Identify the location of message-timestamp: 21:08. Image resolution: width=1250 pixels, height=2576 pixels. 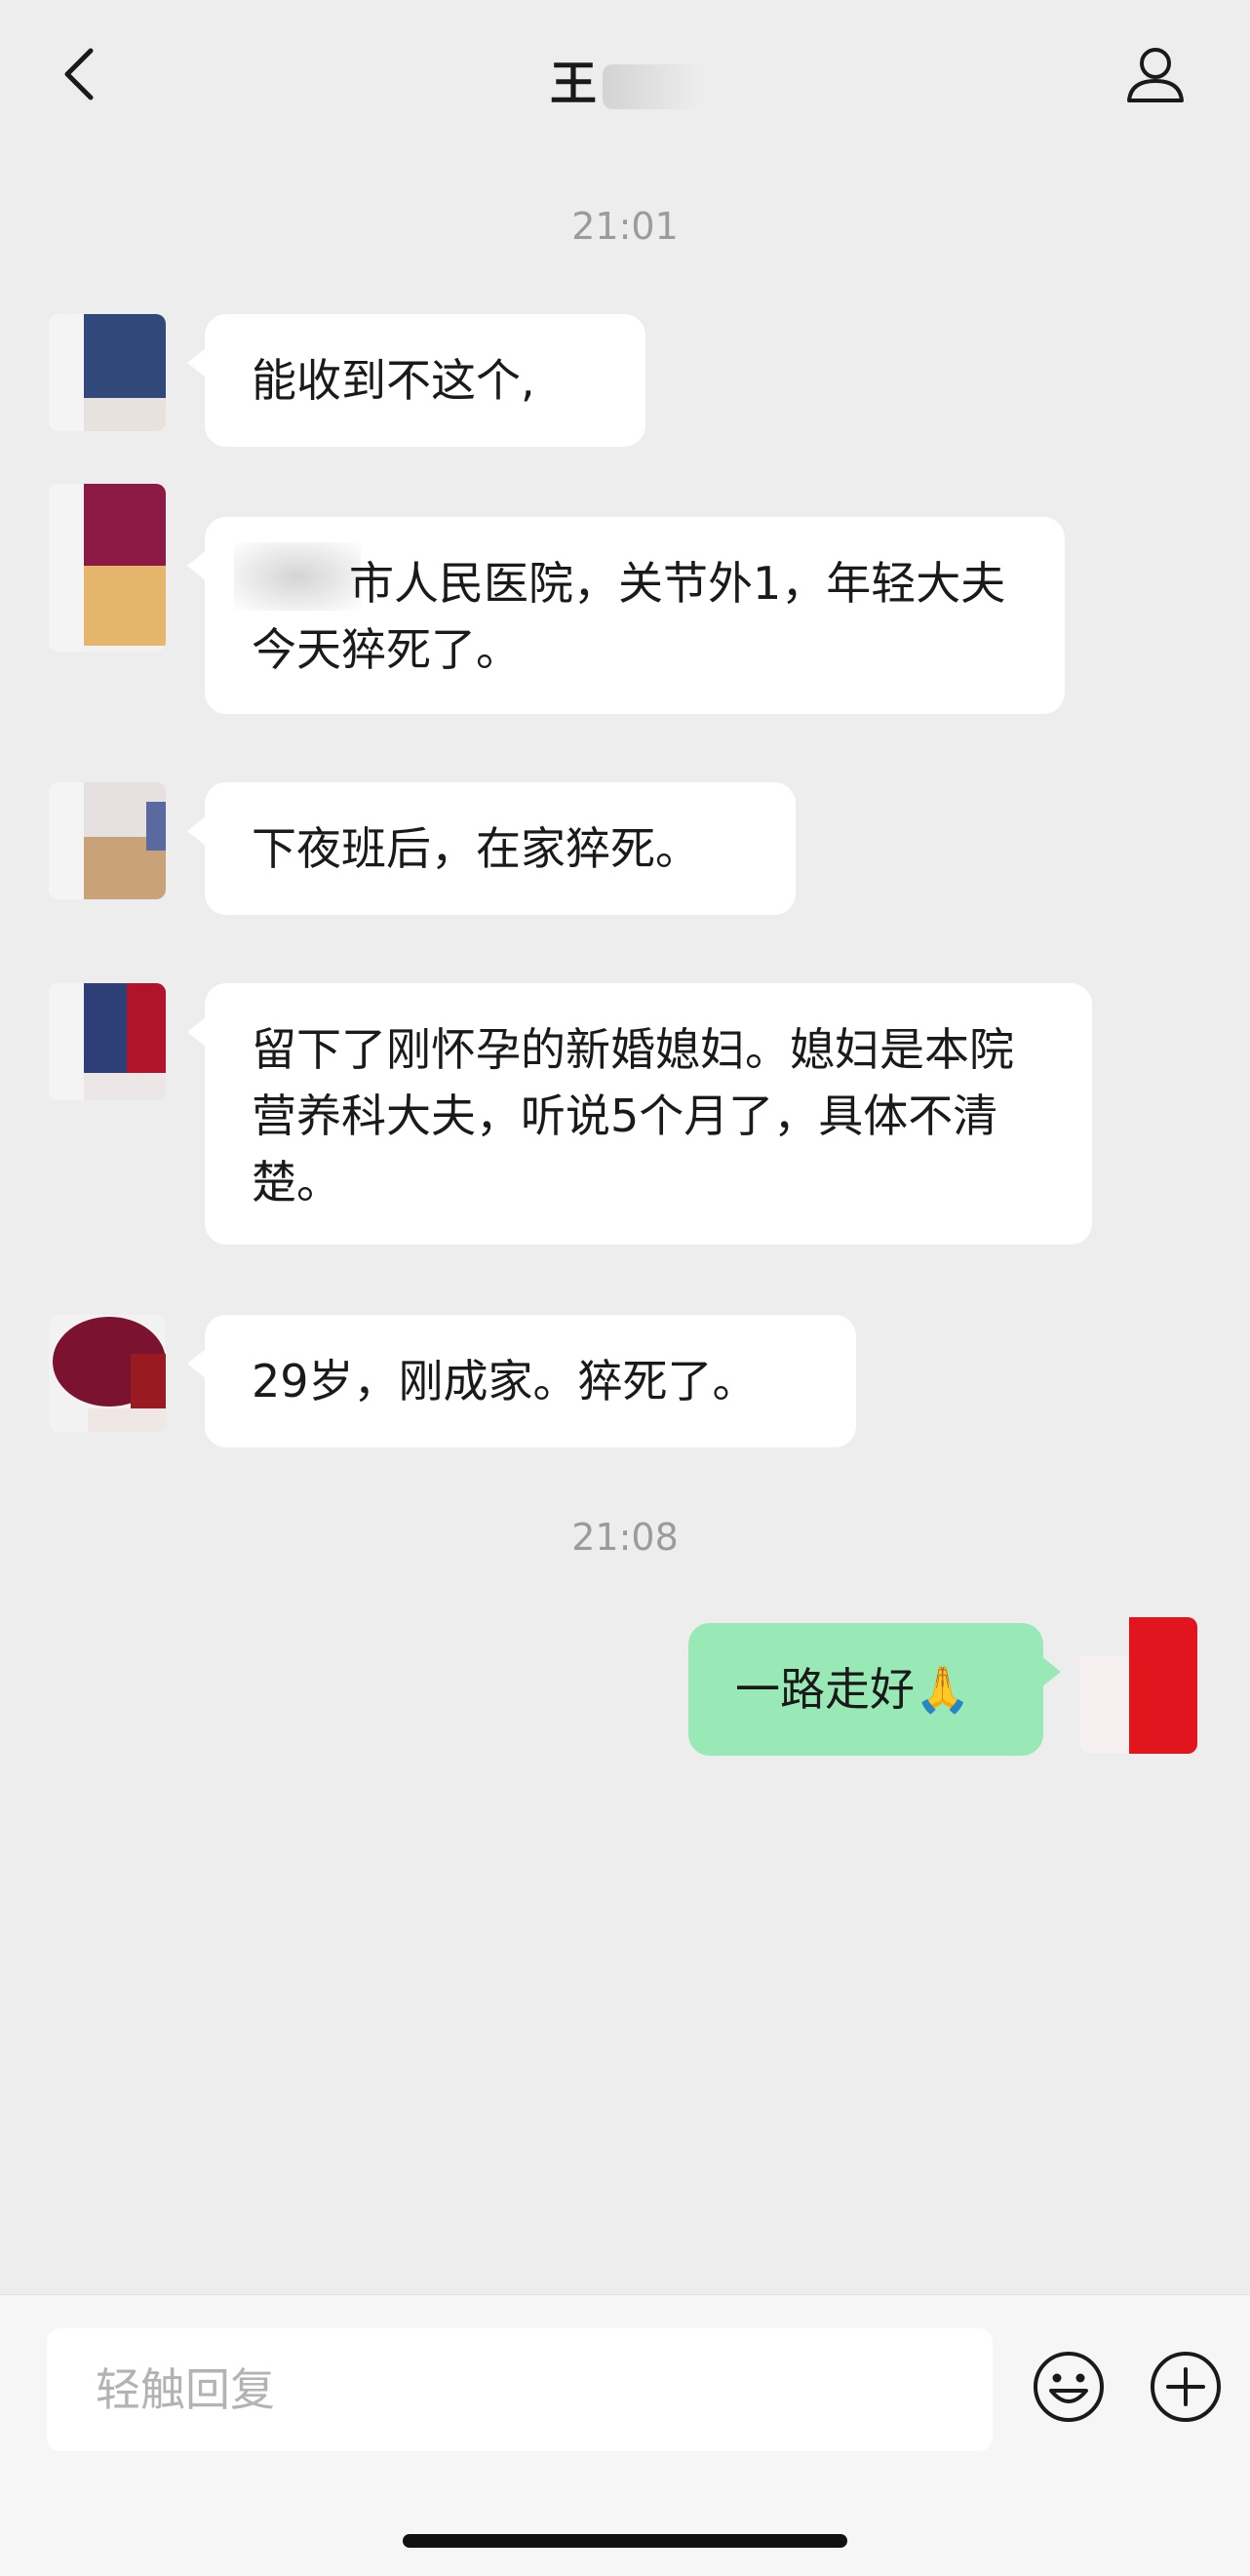
(625, 1537).